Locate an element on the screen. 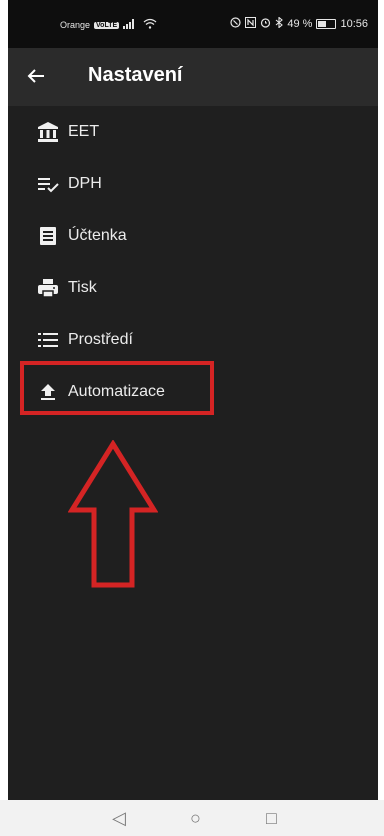 This screenshot has height=836, width=384. carrier-name: Orange is located at coordinates (75, 25).